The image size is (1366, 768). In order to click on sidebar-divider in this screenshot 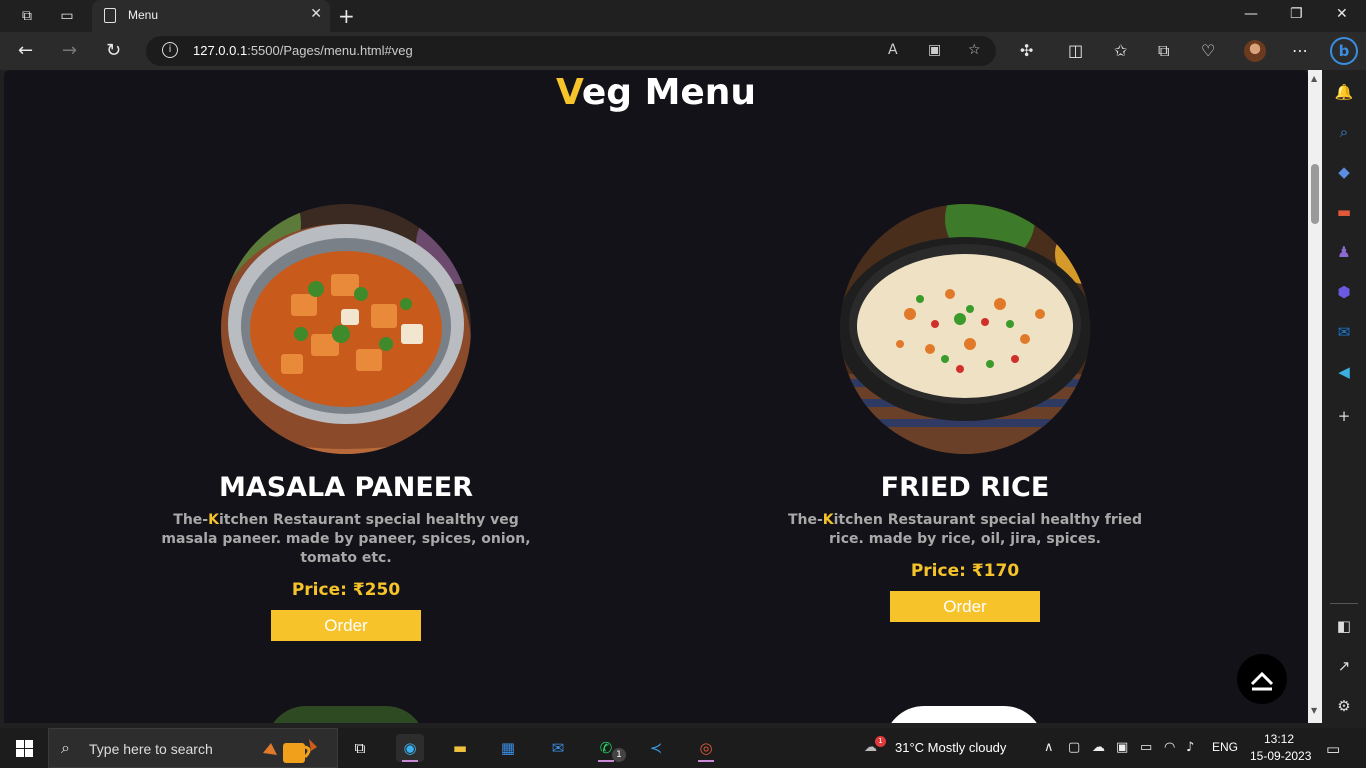, I will do `click(1344, 603)`.